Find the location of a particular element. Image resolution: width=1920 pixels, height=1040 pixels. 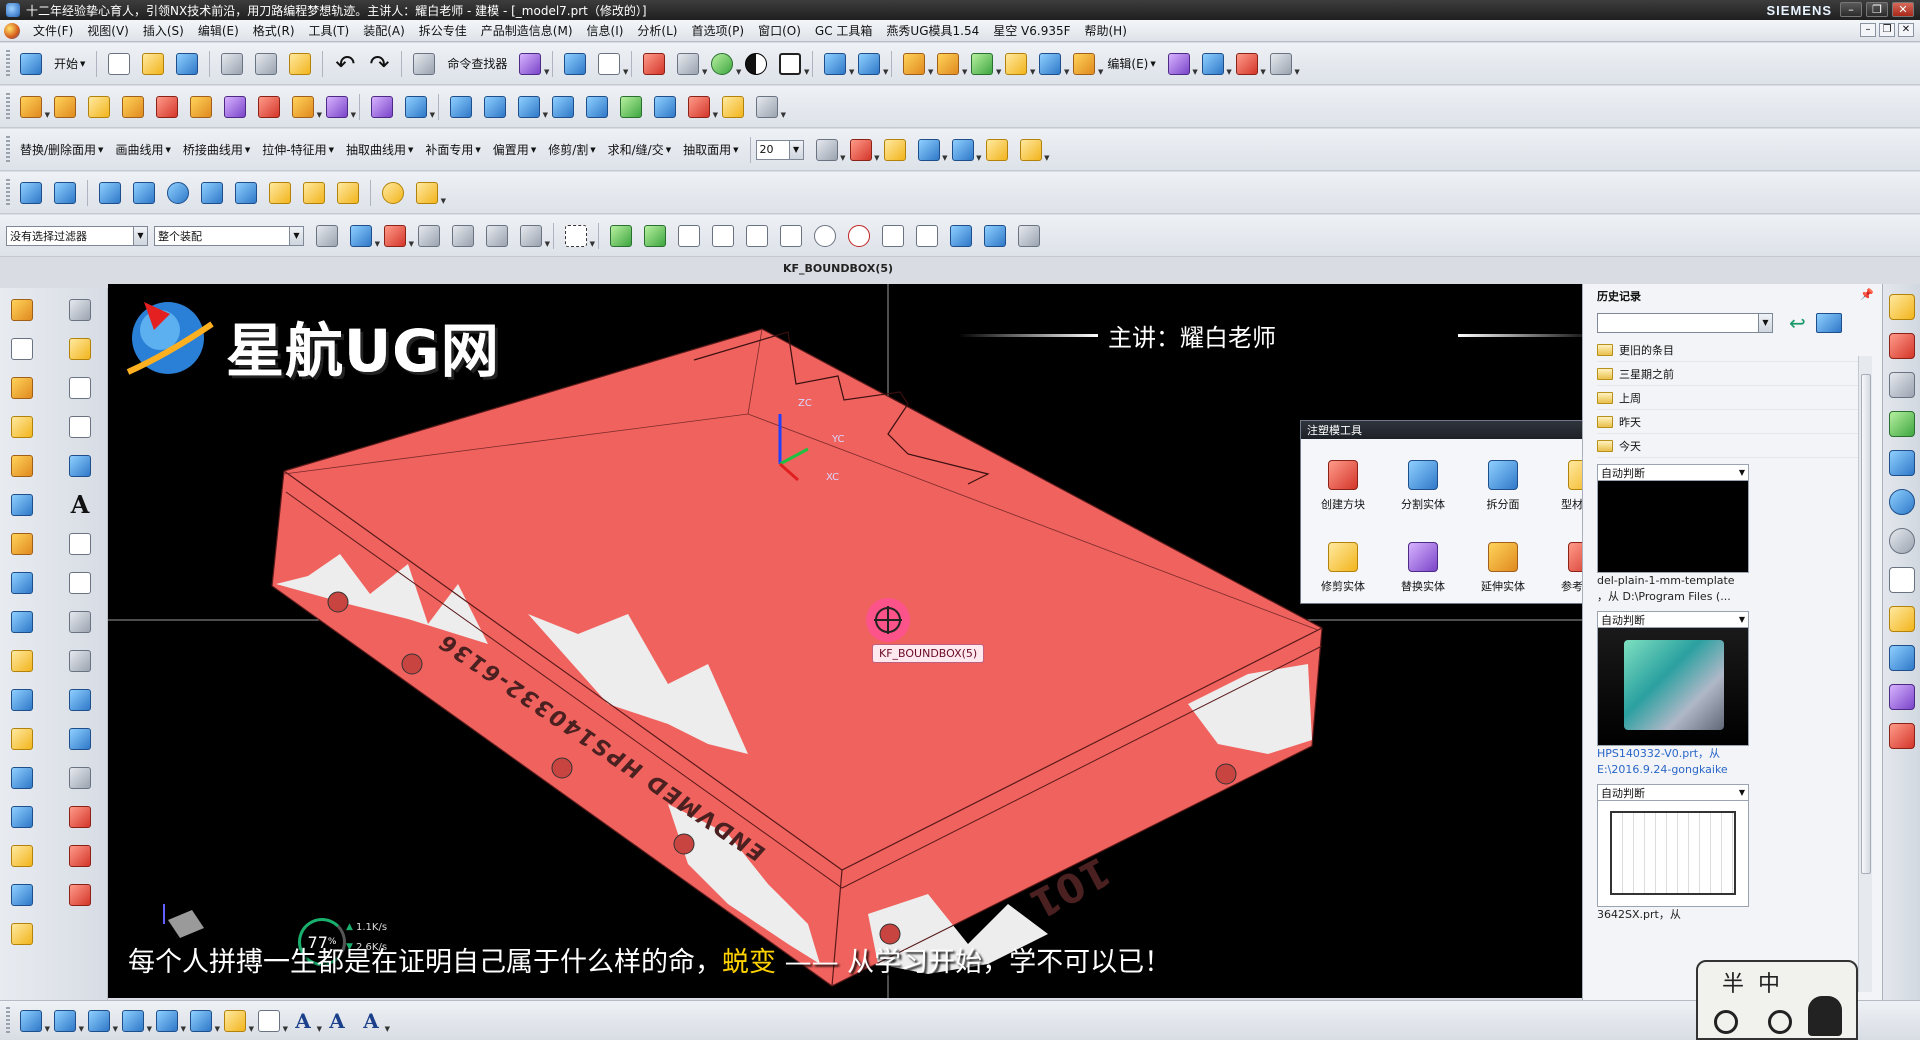

snap-arc-button is located at coordinates (757, 236).